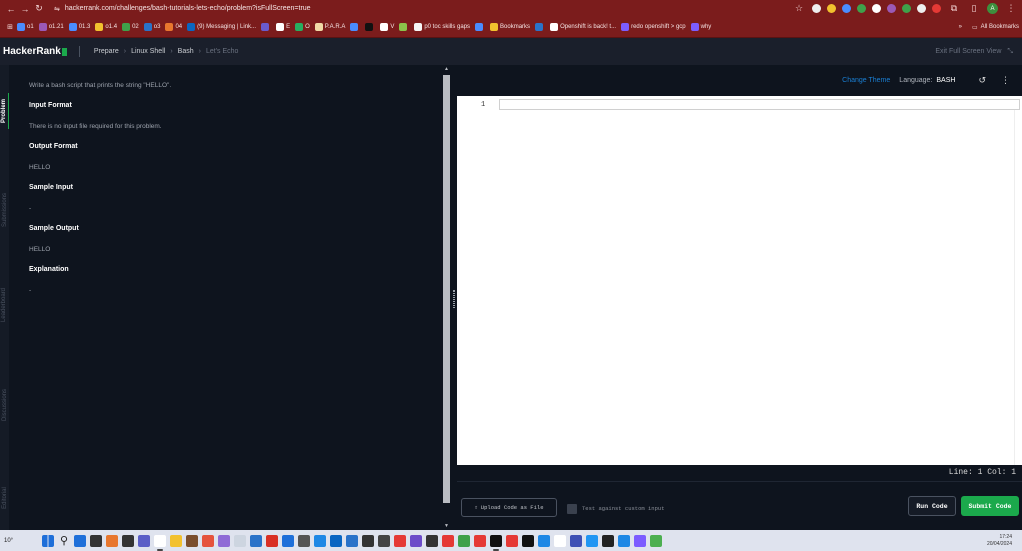 The image size is (1022, 551). What do you see at coordinates (1011, 8) in the screenshot?
I see `browser-menu-icon: ⋮` at bounding box center [1011, 8].